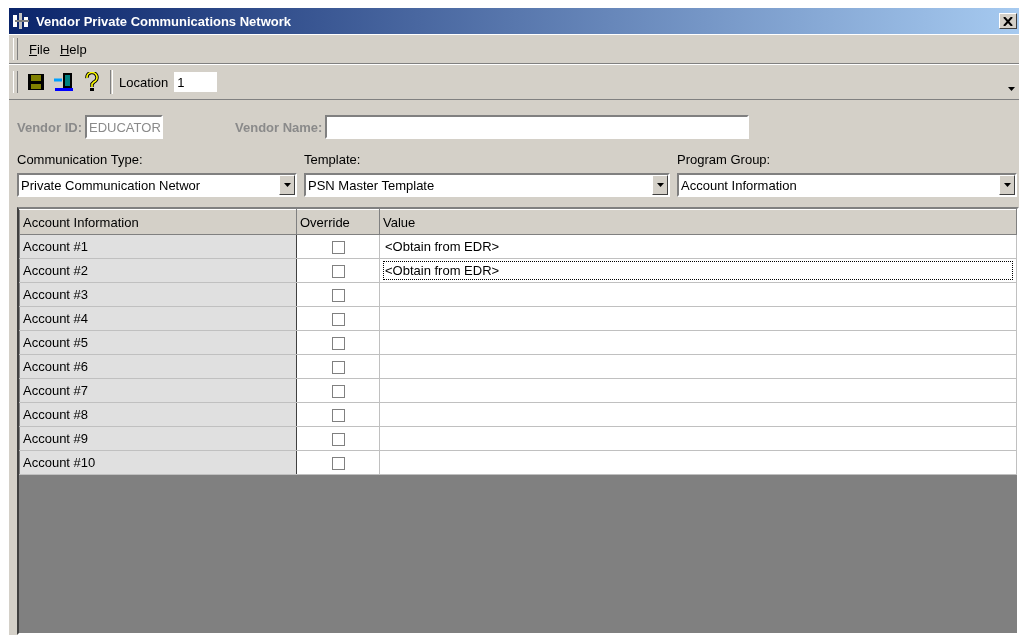 This screenshot has width=1019, height=635. What do you see at coordinates (158, 294) in the screenshot?
I see `row-header: Account #3` at bounding box center [158, 294].